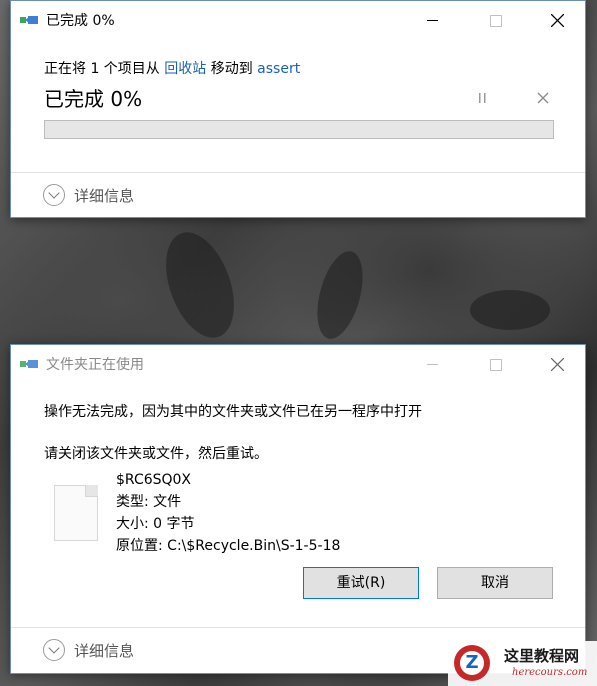  Describe the element at coordinates (200, 285) in the screenshot. I see `desktop-wallpaper` at that location.